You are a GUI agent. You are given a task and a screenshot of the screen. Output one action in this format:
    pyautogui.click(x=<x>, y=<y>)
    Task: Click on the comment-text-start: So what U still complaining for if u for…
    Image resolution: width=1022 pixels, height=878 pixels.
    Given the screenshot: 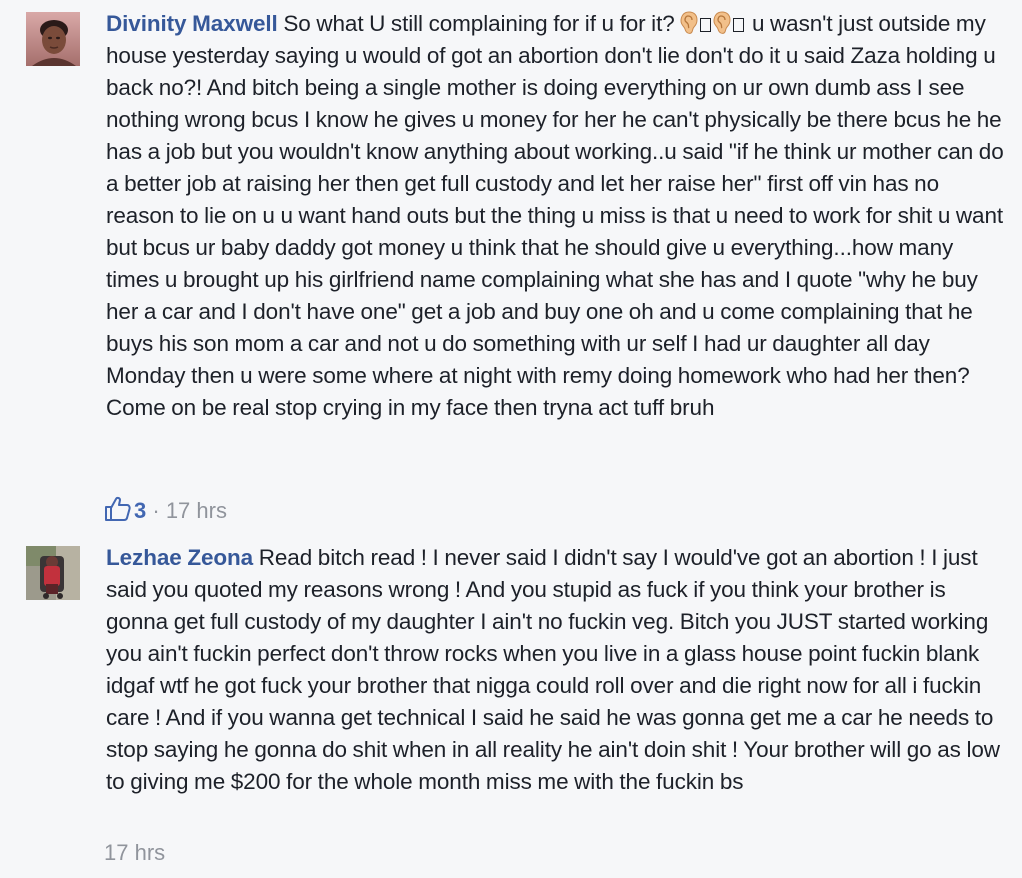 What is the action you would take?
    pyautogui.click(x=479, y=23)
    